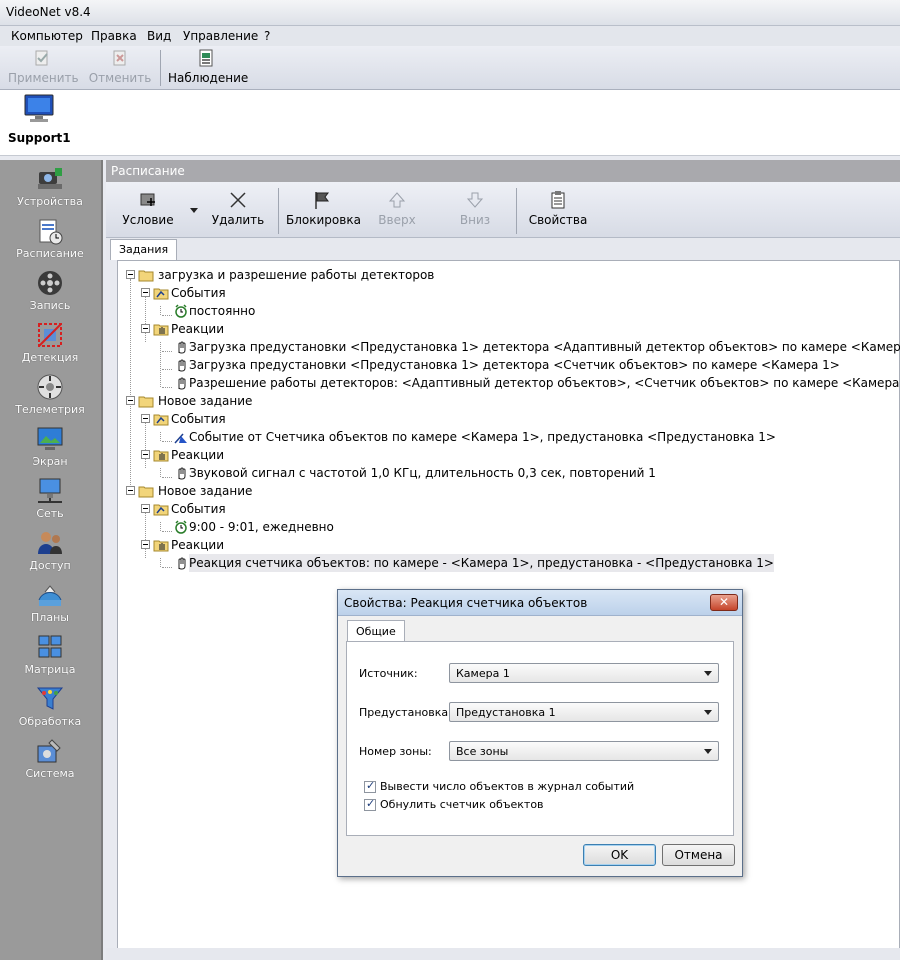 The width and height of the screenshot is (900, 960). Describe the element at coordinates (144, 249) in the screenshot. I see `tab-tasks: Задания` at that location.